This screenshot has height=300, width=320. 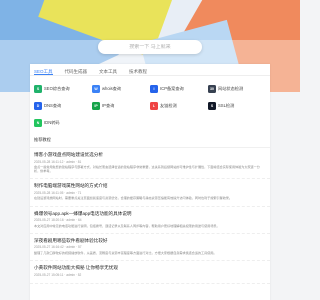 I want to click on search-box, so click(x=150, y=47).